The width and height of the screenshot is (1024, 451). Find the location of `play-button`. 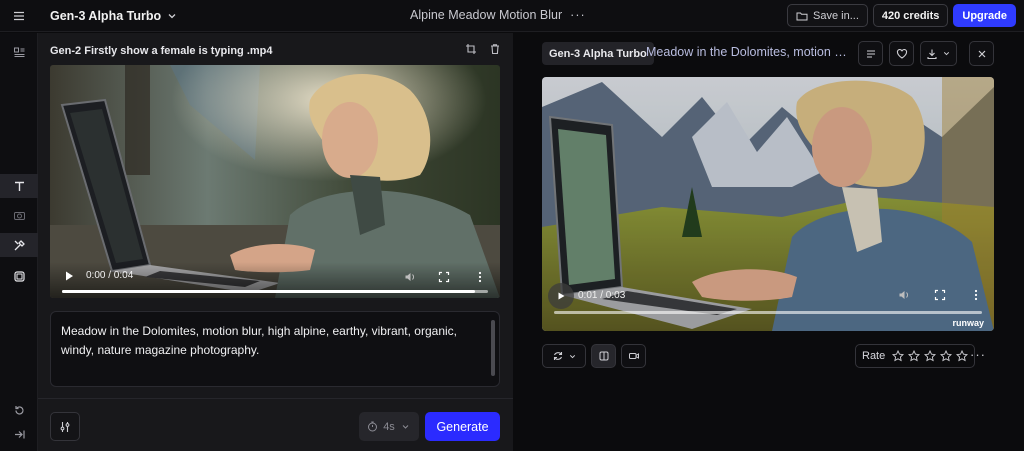

play-button is located at coordinates (561, 296).